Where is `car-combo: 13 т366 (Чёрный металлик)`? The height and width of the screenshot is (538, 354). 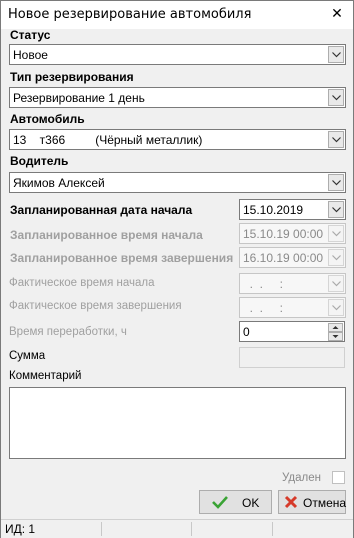 car-combo: 13 т366 (Чёрный металлик) is located at coordinates (177, 139).